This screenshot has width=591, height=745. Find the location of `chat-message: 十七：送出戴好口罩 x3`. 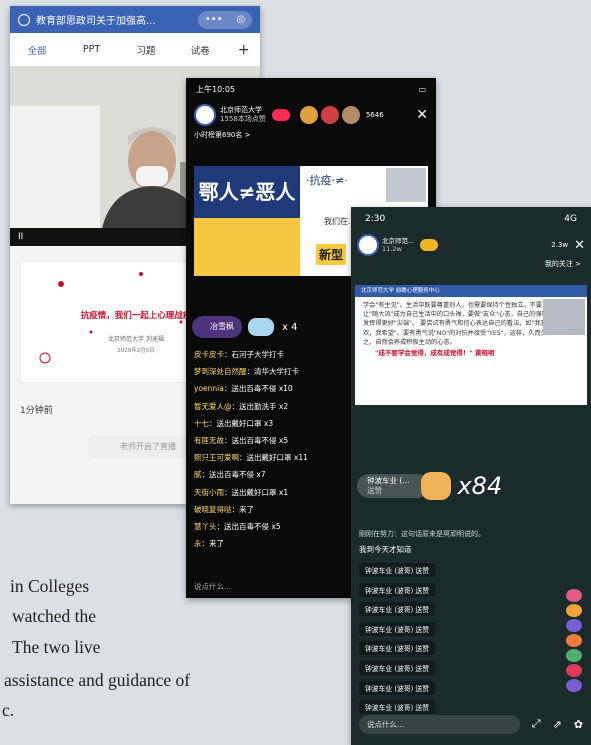

chat-message: 十七：送出戴好口罩 x3 is located at coordinates (234, 423).